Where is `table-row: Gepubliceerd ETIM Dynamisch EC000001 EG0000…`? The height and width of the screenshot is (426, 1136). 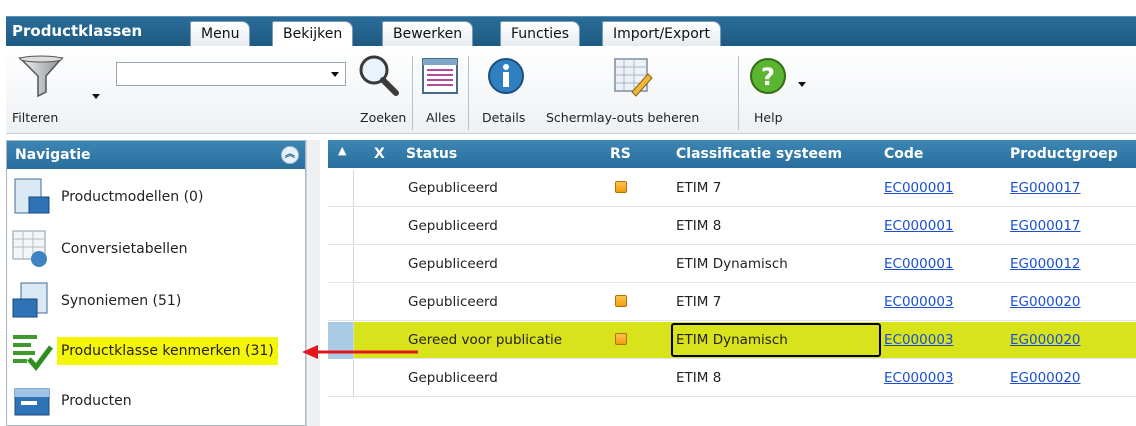 table-row: Gepubliceerd ETIM Dynamisch EC000001 EG0000… is located at coordinates (732, 264).